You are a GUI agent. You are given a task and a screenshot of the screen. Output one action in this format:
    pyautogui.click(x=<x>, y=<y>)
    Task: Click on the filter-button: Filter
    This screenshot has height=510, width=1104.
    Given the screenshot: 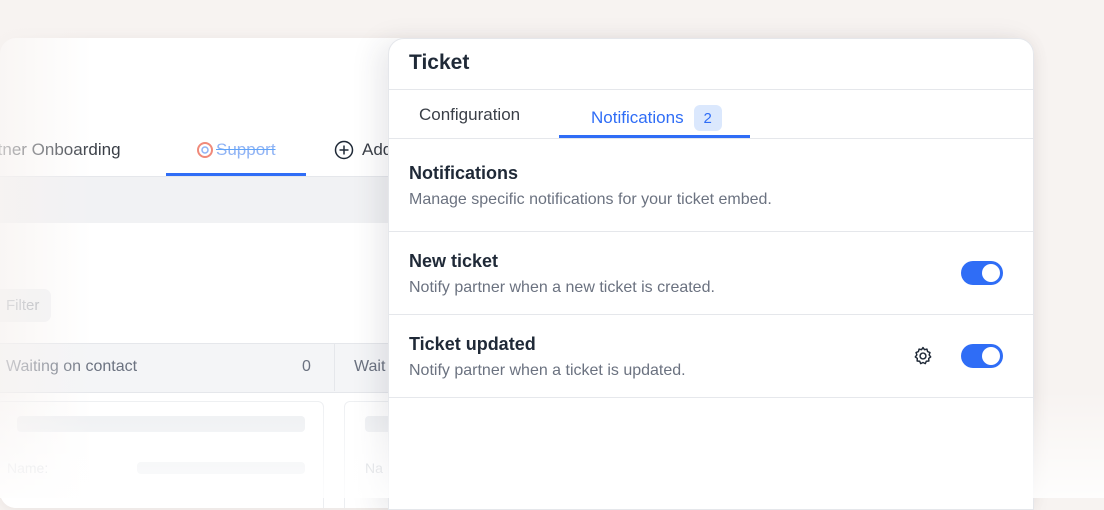 What is the action you would take?
    pyautogui.click(x=26, y=305)
    